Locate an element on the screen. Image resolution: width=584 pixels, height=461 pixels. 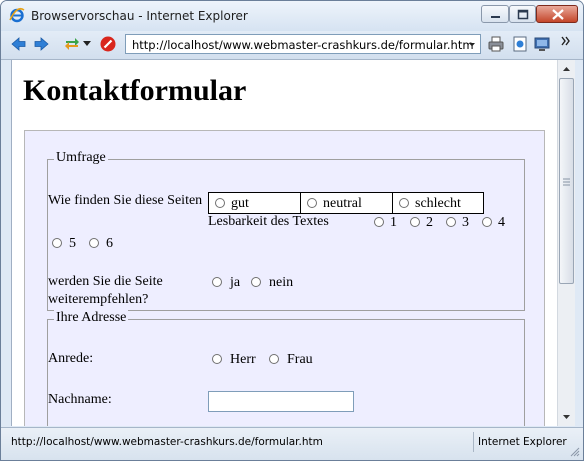
legend-umfrage: Umfrage is located at coordinates (81, 158).